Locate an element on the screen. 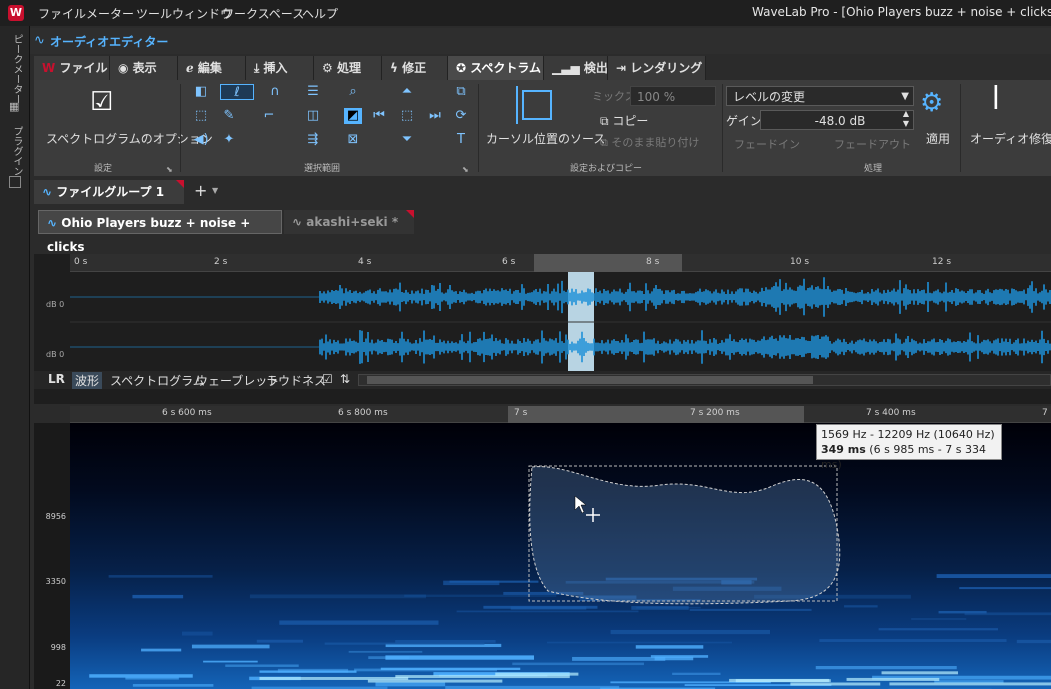 The image size is (1051, 689). tab-detect: ▁▃▅ 検出 is located at coordinates (576, 68).